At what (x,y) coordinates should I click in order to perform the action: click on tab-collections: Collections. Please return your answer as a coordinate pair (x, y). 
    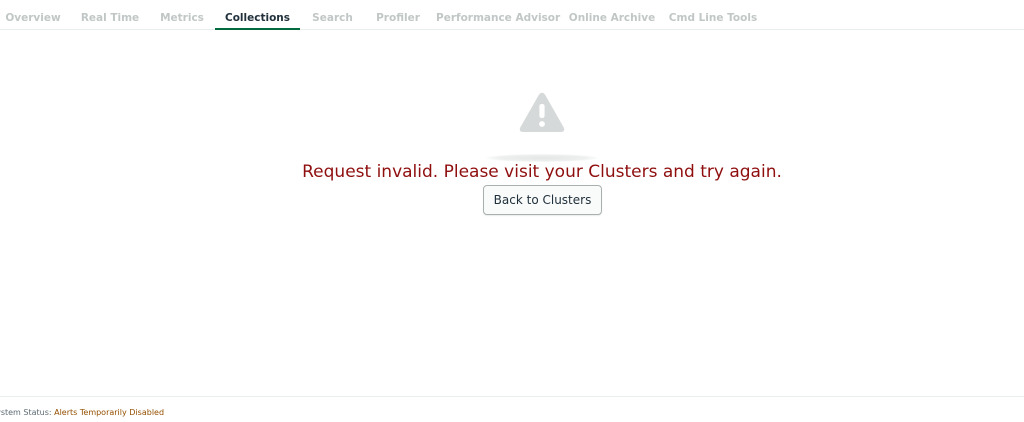
    Looking at the image, I should click on (257, 15).